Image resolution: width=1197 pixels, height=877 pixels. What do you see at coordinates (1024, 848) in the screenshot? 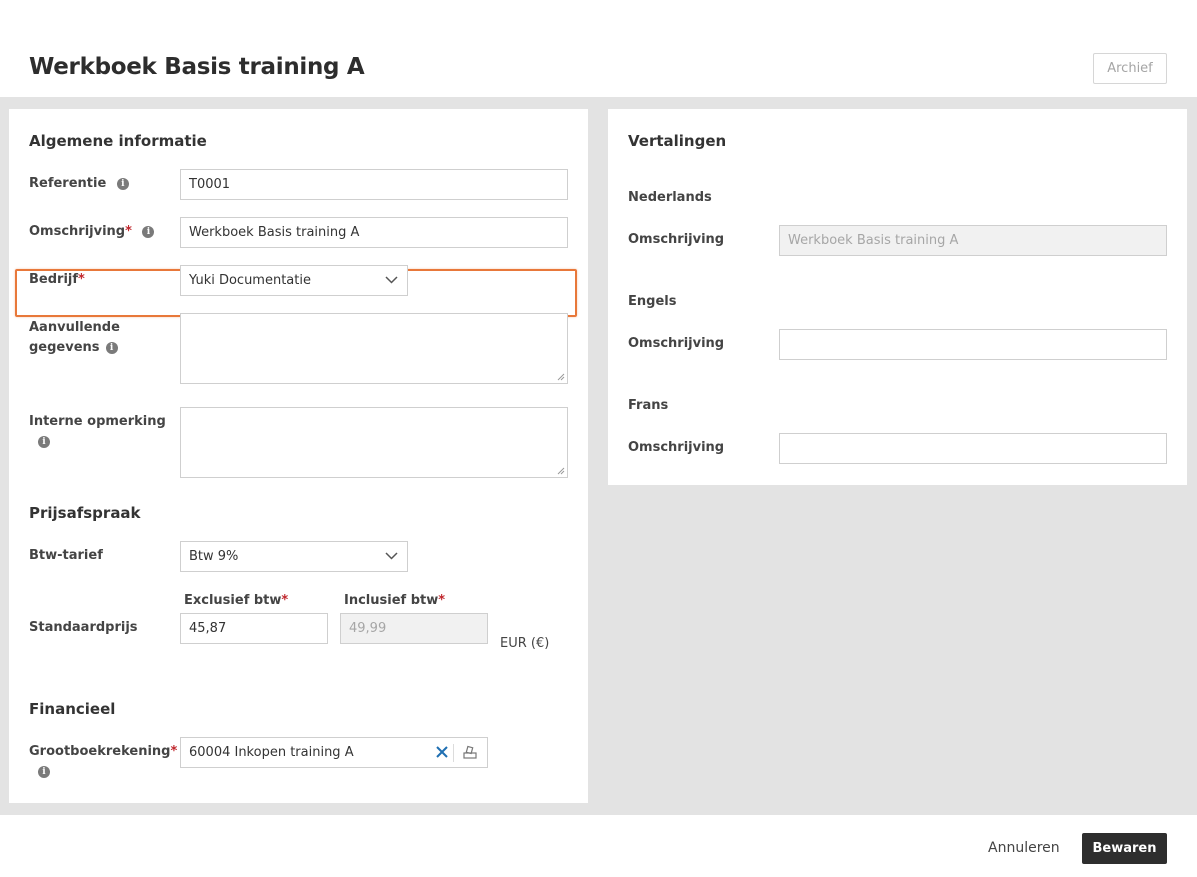
I see `cancel-button: Annuleren` at bounding box center [1024, 848].